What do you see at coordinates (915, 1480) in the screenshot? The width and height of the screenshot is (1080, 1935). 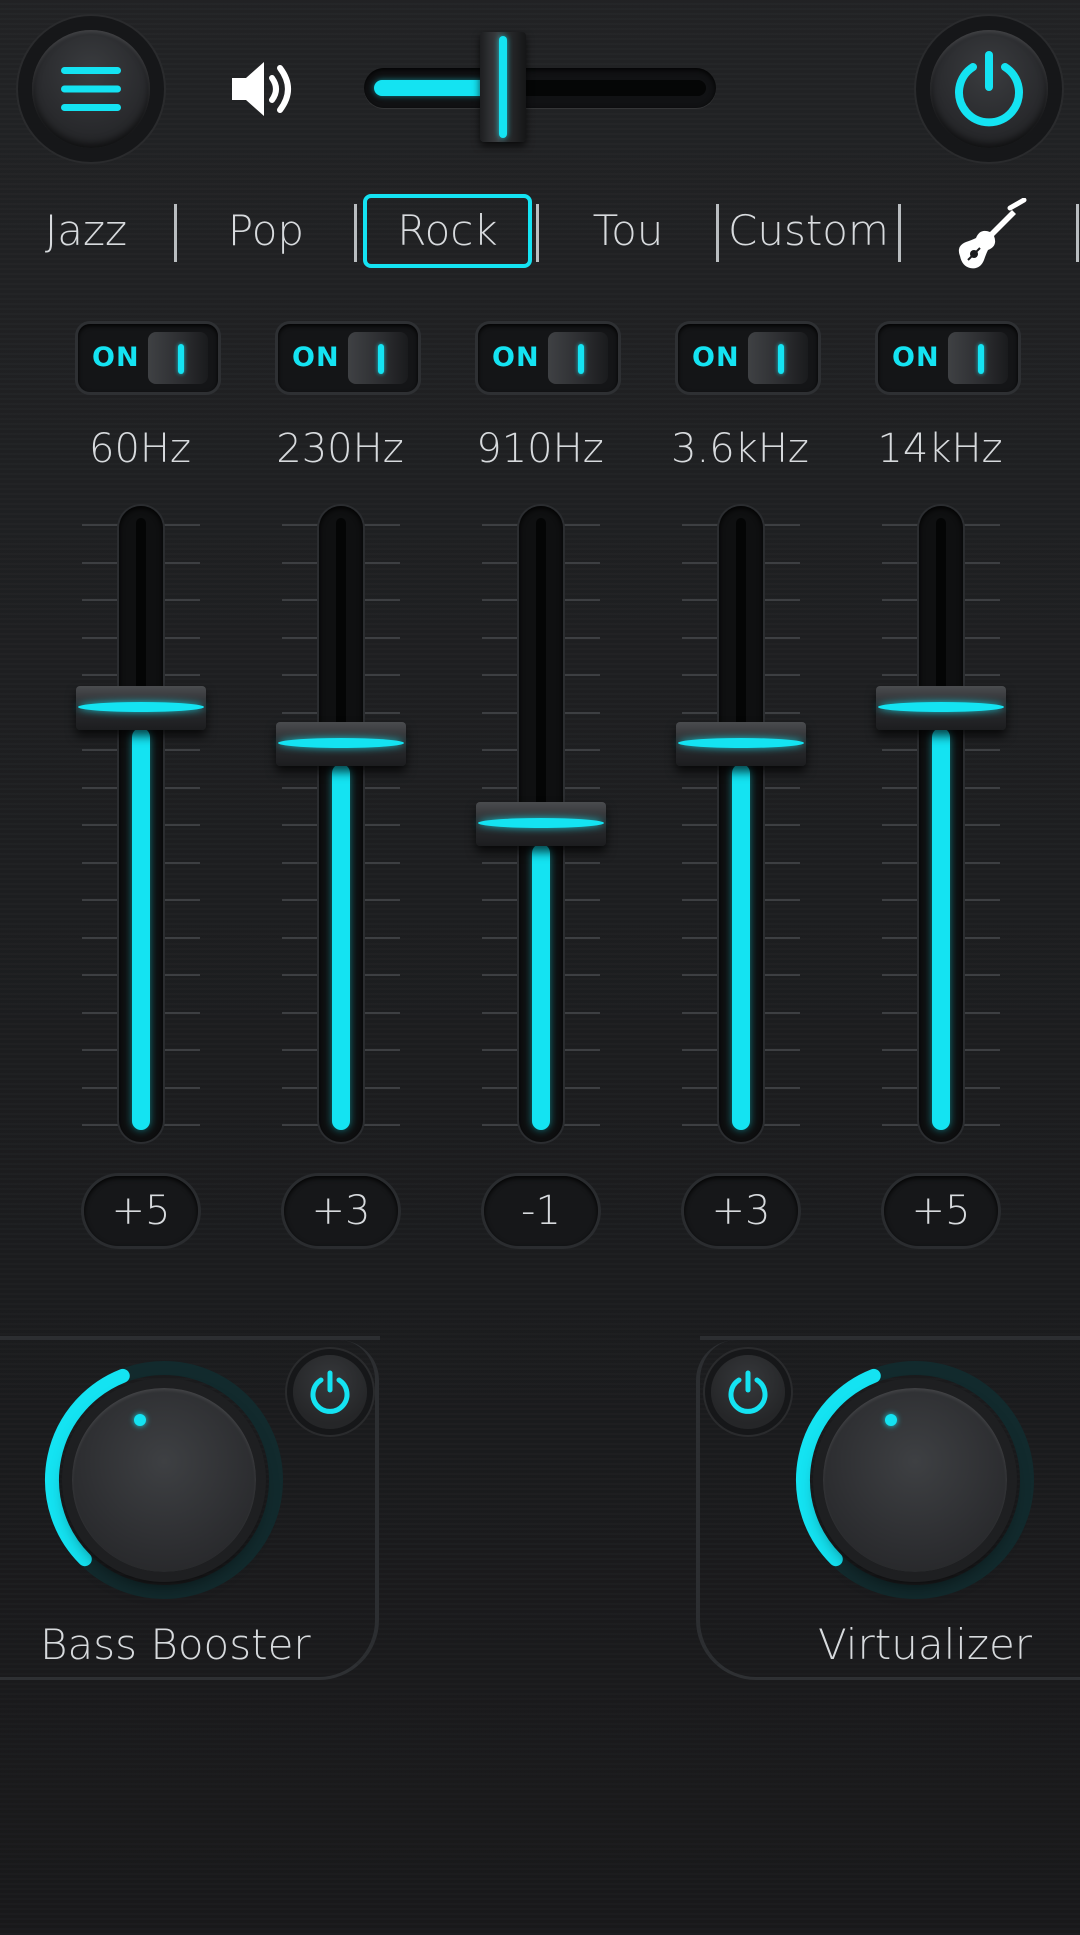 I see `virtualizer-knob` at bounding box center [915, 1480].